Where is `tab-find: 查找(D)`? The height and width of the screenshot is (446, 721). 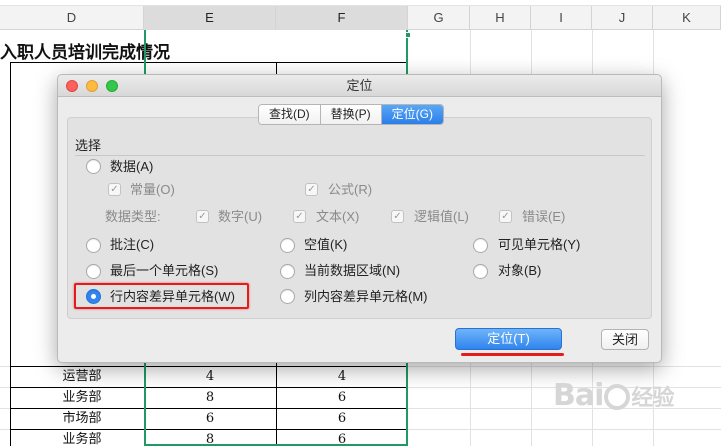
tab-find: 查找(D) is located at coordinates (290, 114).